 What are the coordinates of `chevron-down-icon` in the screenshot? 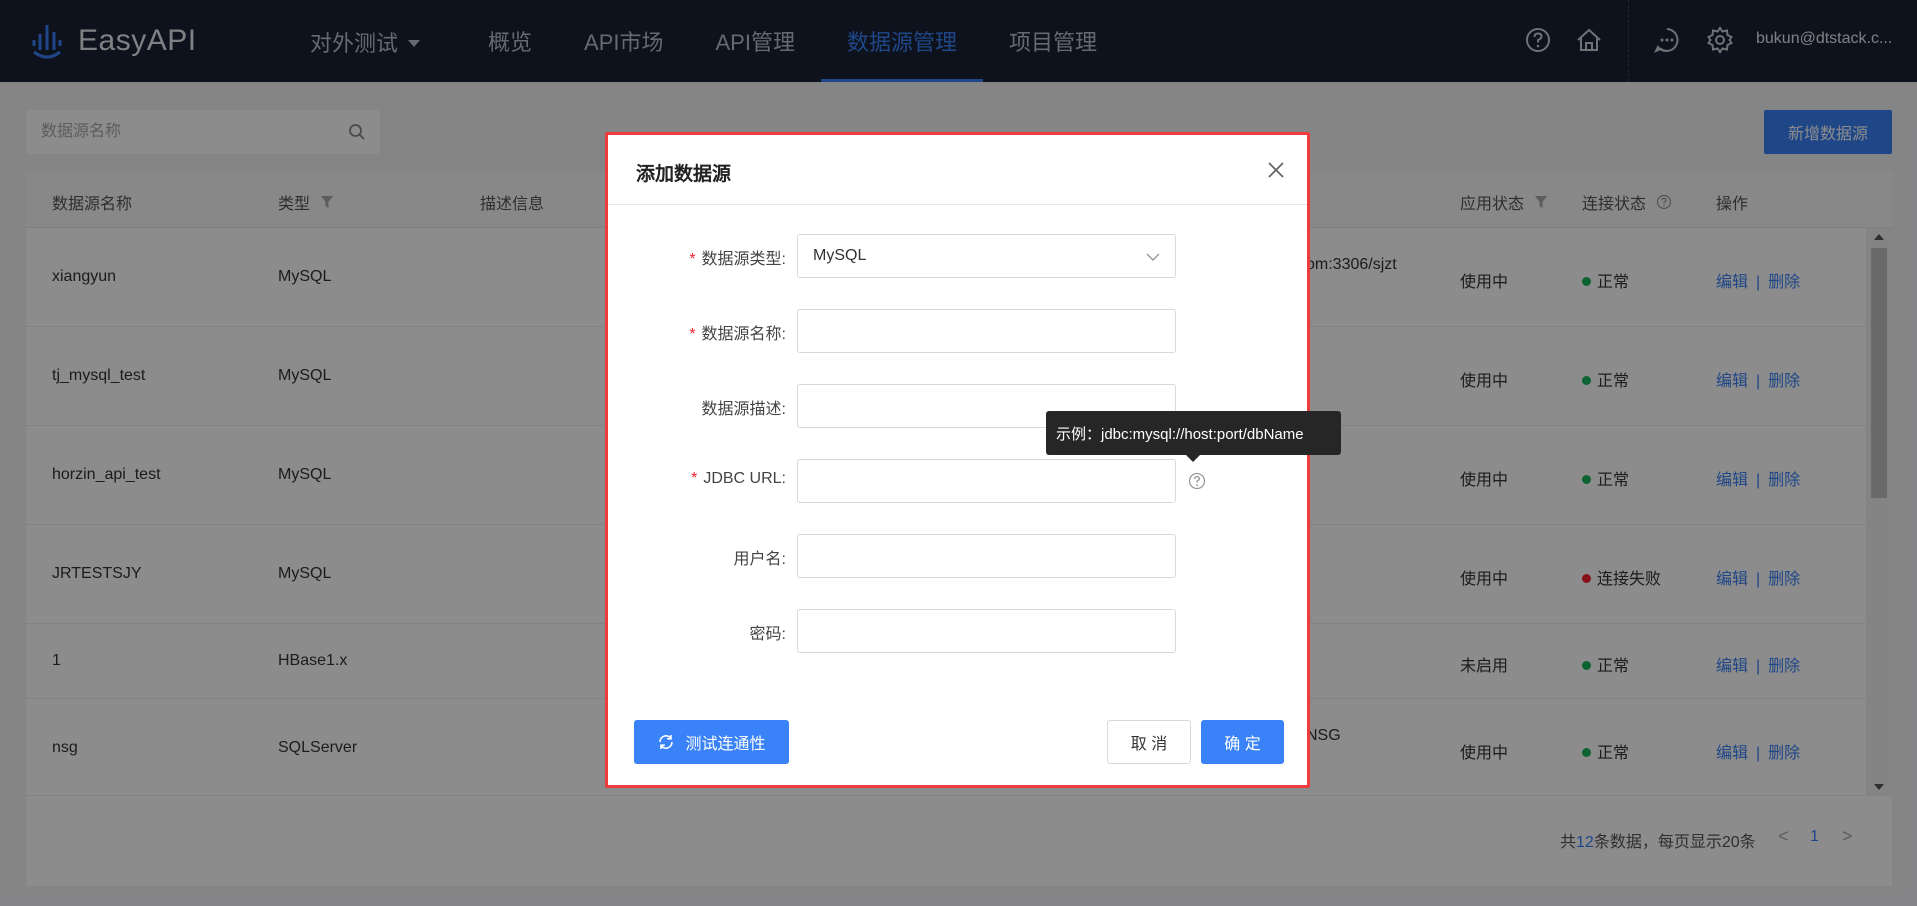 It's located at (1153, 257).